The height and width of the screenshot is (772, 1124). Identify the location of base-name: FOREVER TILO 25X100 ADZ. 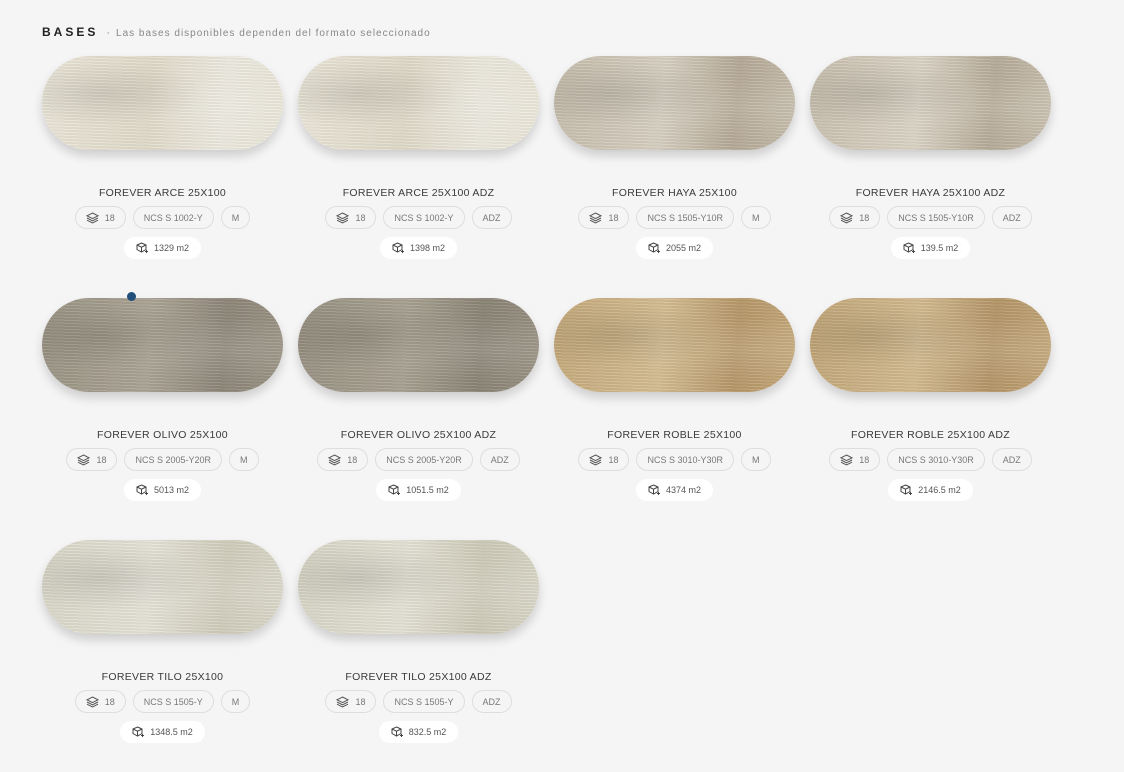
(418, 677).